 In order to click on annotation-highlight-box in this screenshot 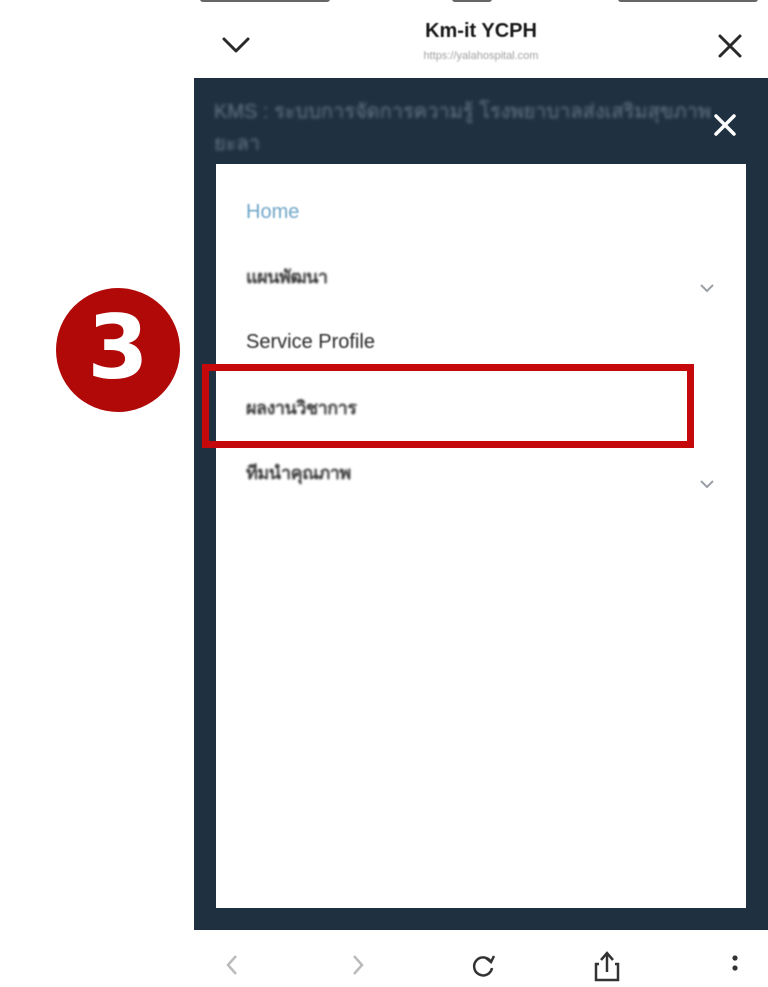, I will do `click(448, 406)`.